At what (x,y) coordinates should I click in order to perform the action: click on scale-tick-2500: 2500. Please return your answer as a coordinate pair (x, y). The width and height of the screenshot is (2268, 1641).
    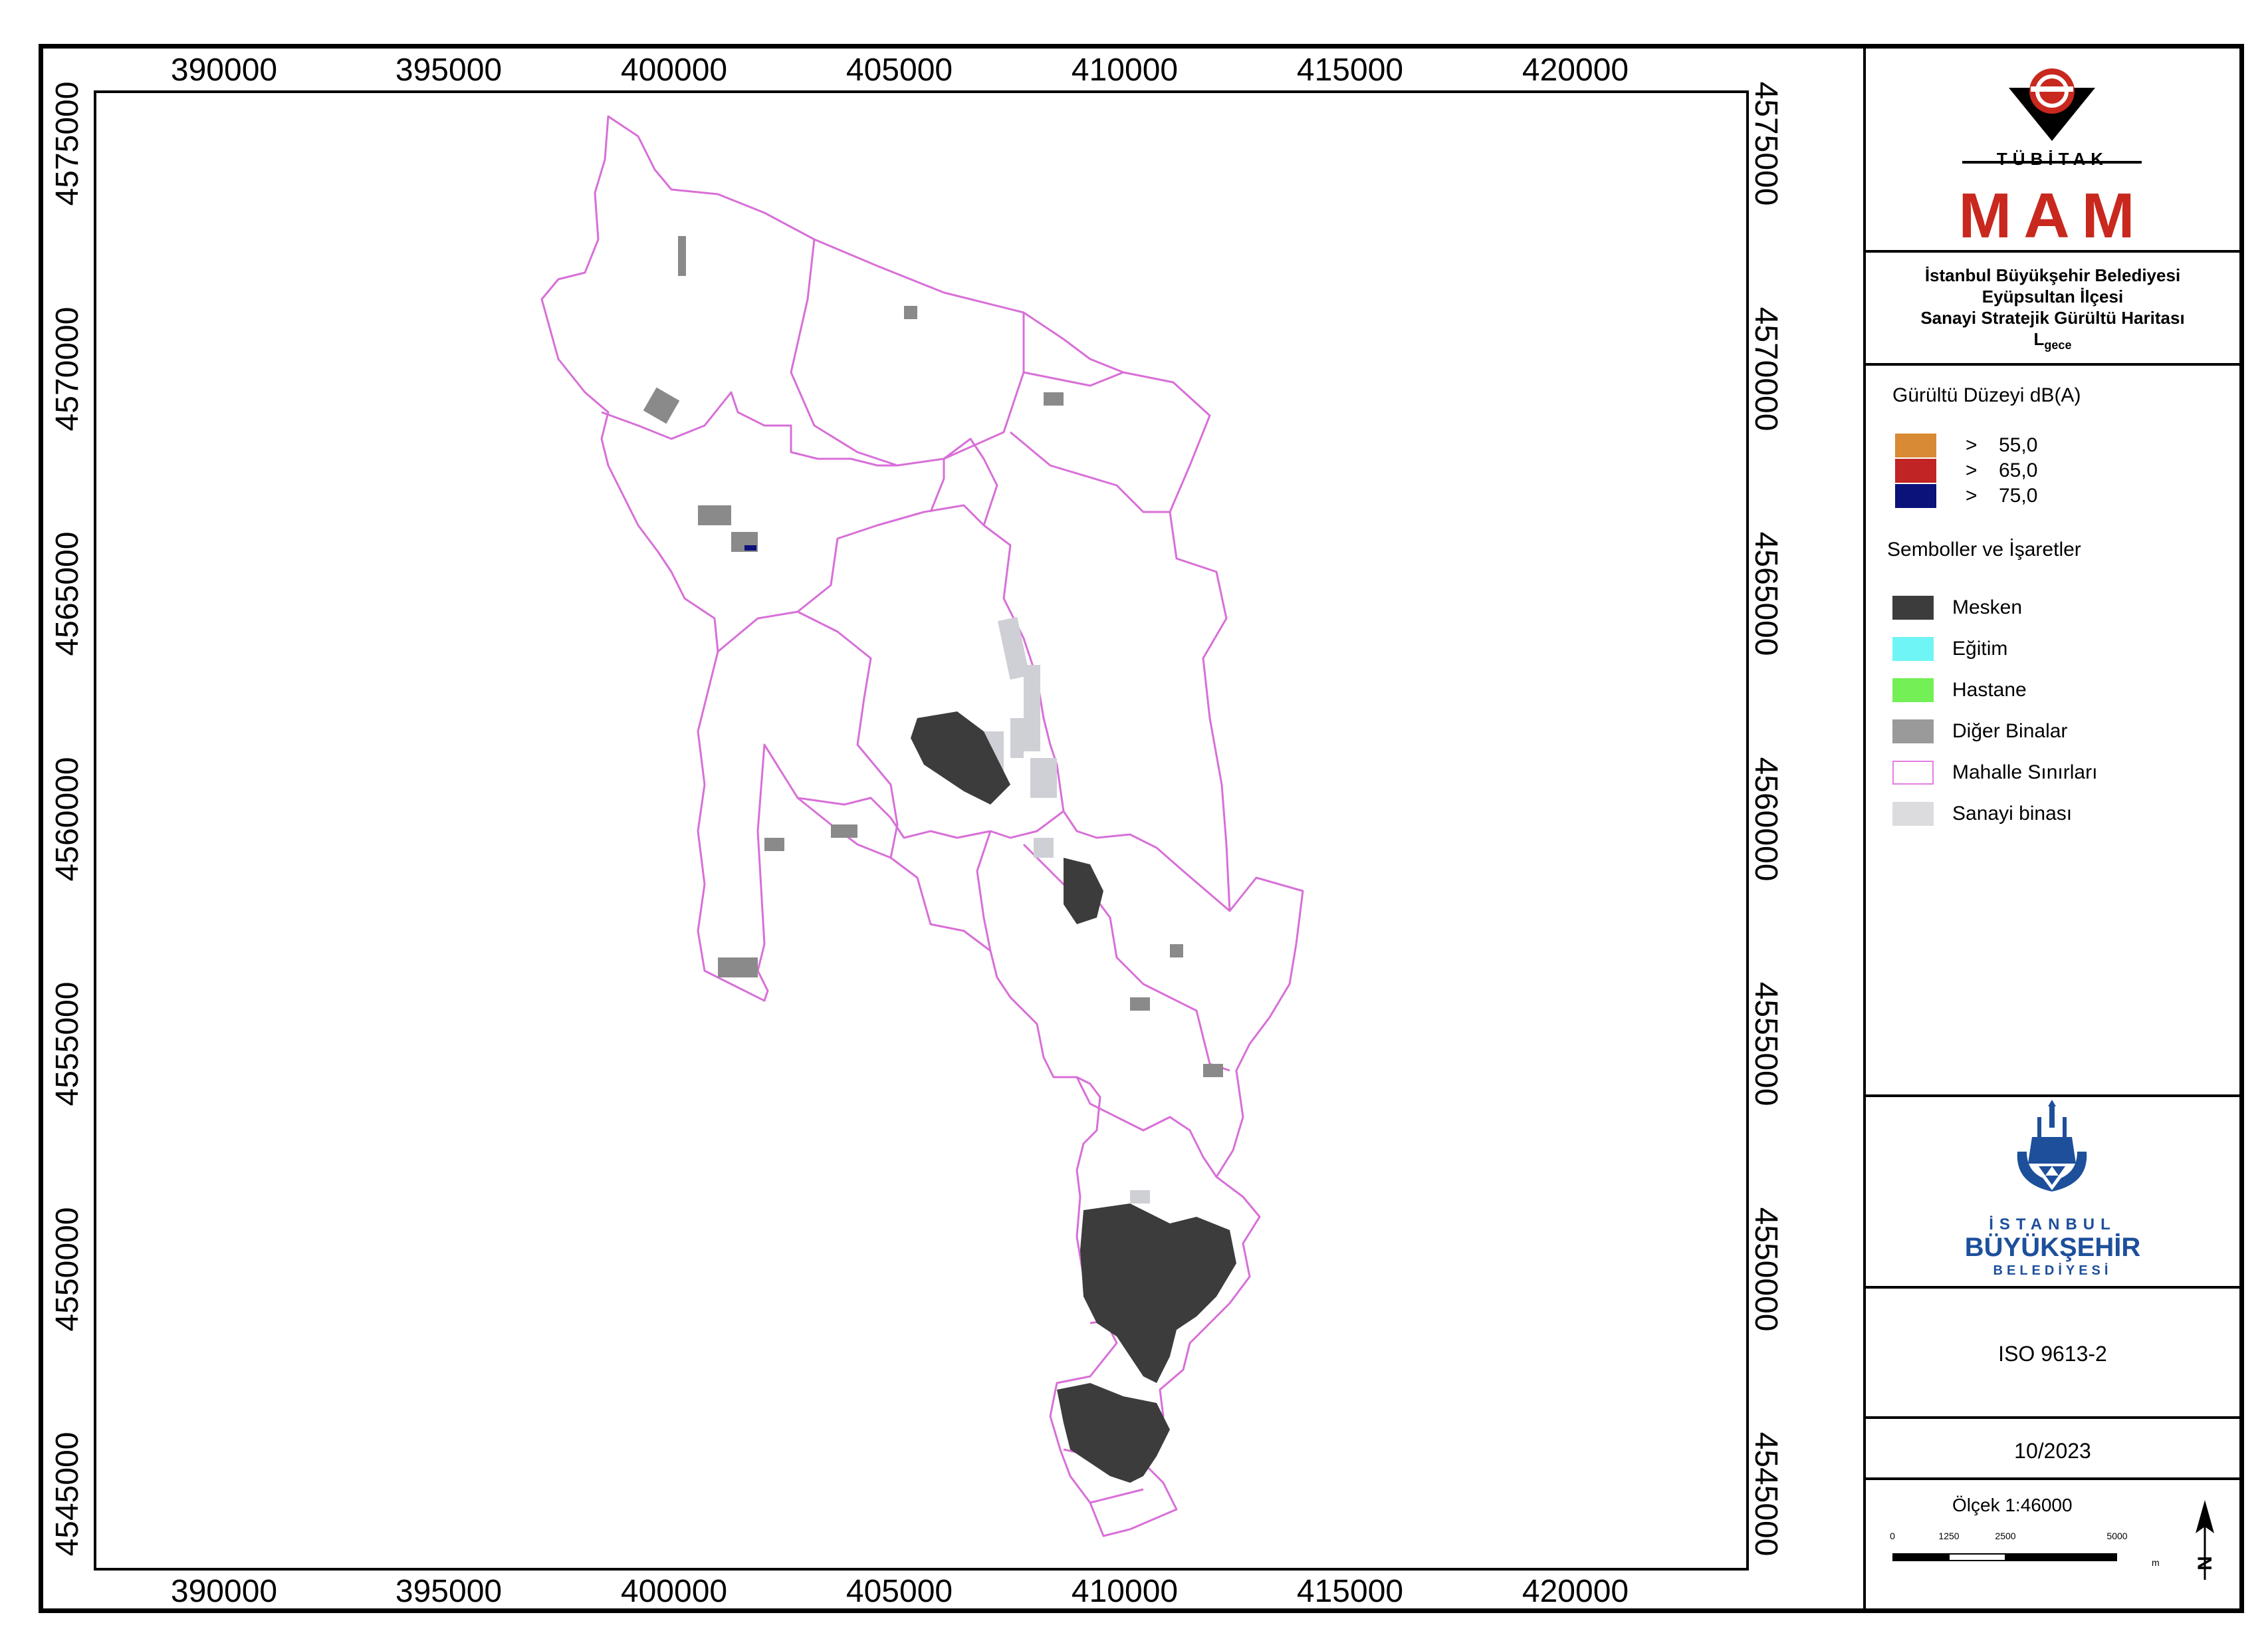
    Looking at the image, I should click on (2005, 1536).